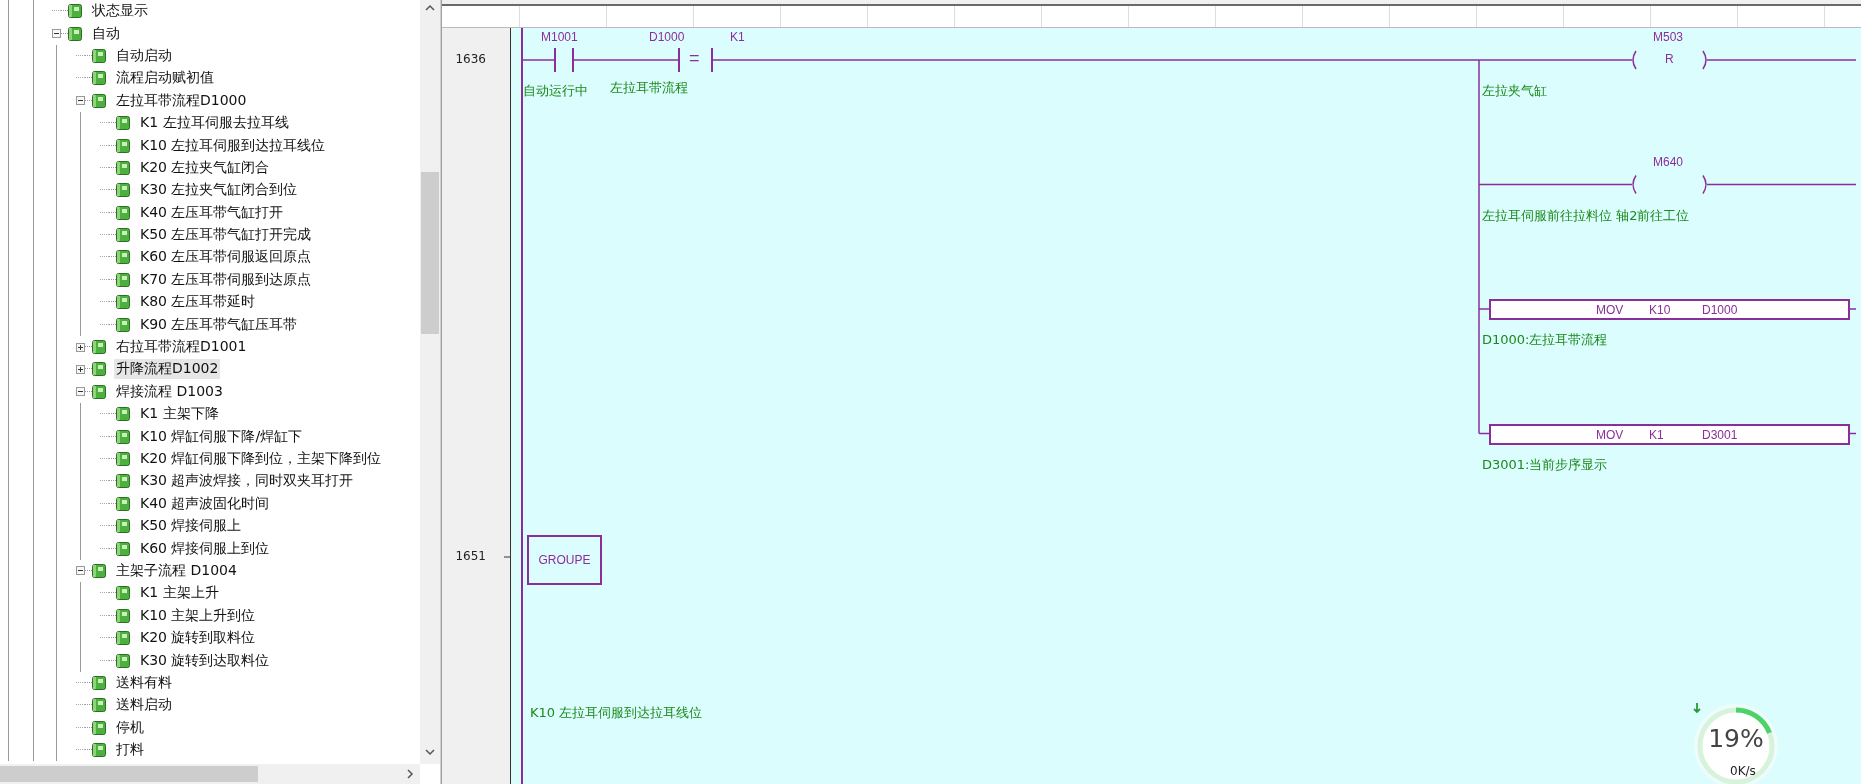 Image resolution: width=1861 pixels, height=784 pixels. What do you see at coordinates (205, 167) in the screenshot?
I see `tree-item: K20 左拉夹气缸闭合` at bounding box center [205, 167].